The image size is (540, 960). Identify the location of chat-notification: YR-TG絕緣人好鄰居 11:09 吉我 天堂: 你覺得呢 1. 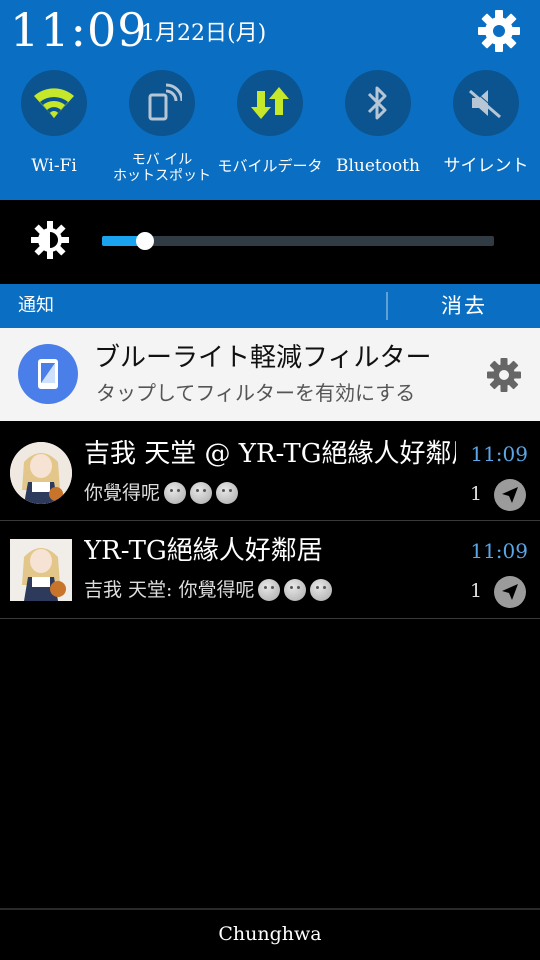
(270, 569).